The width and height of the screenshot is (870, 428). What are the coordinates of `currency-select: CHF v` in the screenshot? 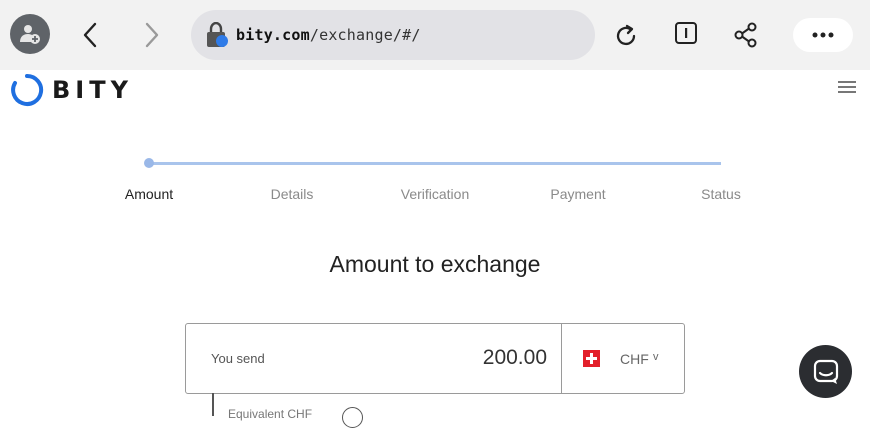 It's located at (623, 358).